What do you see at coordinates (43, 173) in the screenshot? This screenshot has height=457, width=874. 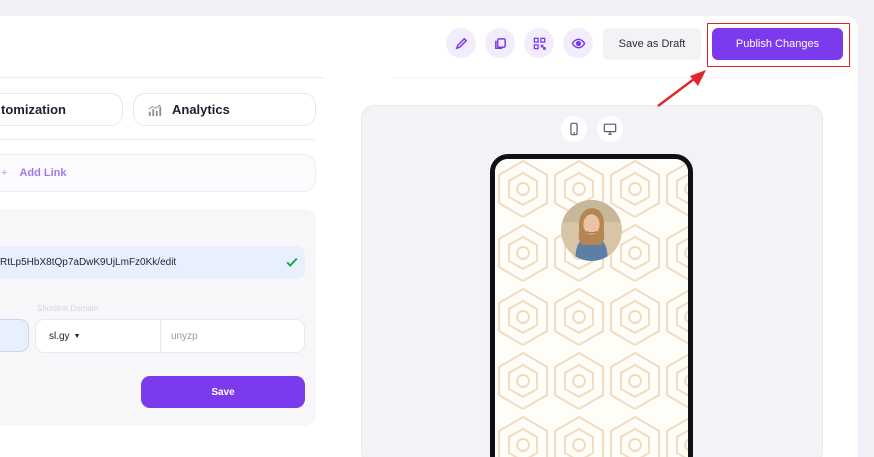 I see `add-link-label: Add Link` at bounding box center [43, 173].